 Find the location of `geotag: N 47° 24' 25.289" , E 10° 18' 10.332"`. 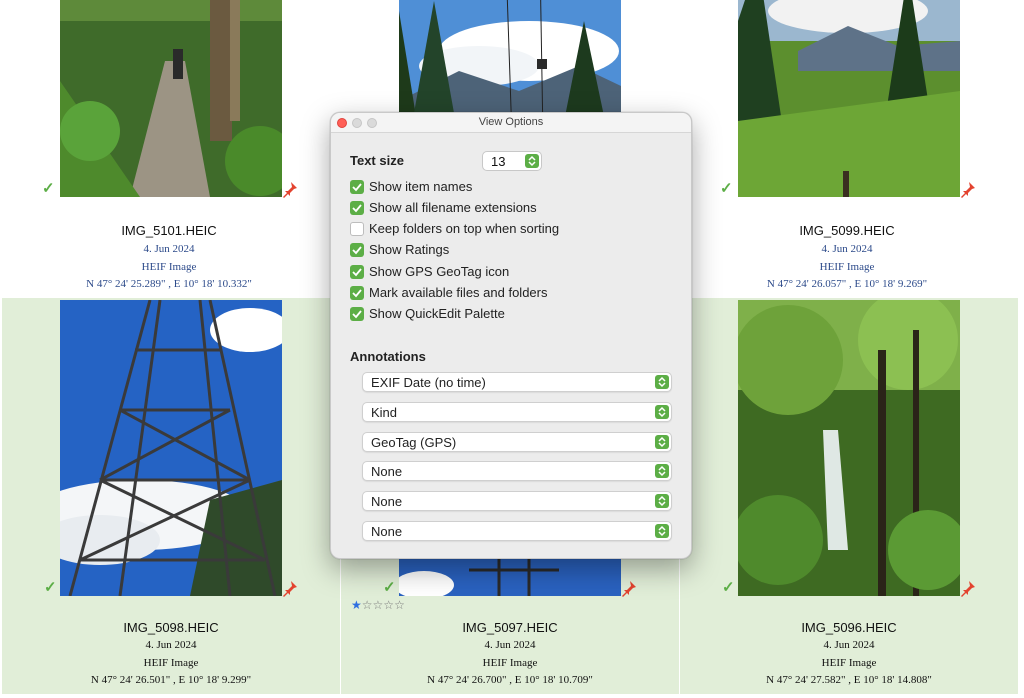

geotag: N 47° 24' 25.289" , E 10° 18' 10.332" is located at coordinates (169, 284).